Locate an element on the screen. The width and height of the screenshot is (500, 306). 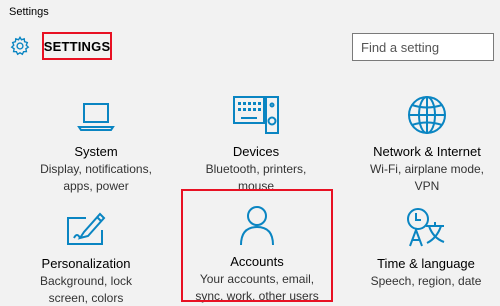
search-input is located at coordinates (427, 47).